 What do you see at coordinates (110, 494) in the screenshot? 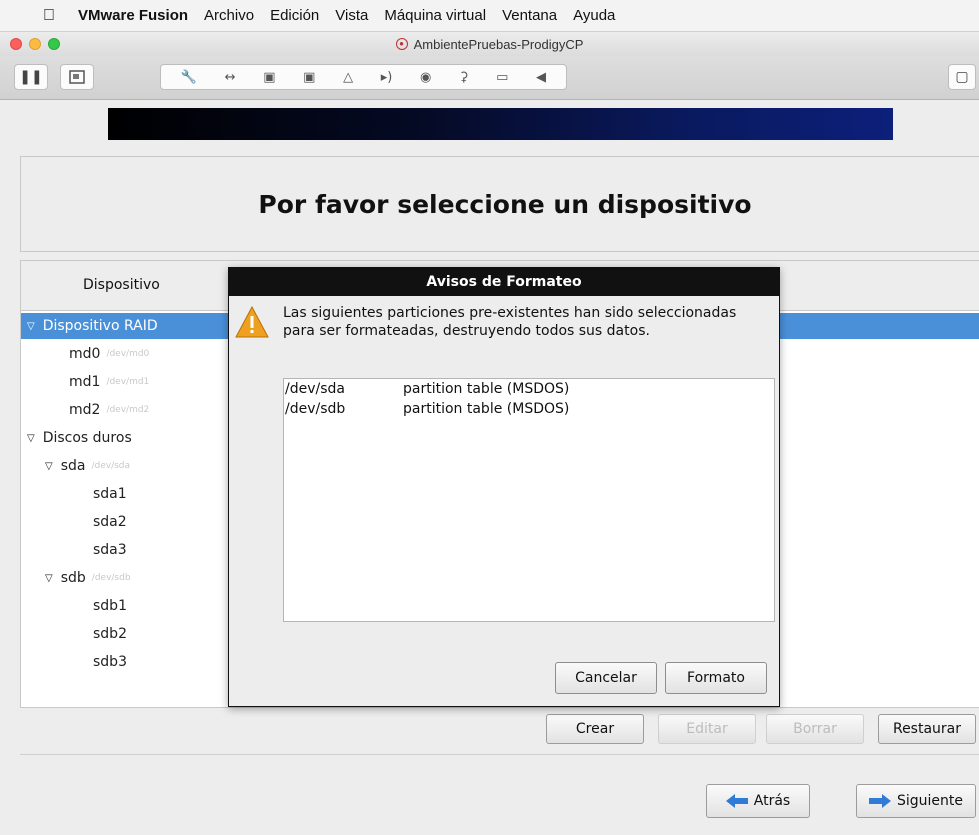
I see `tree-row-label: sda1` at bounding box center [110, 494].